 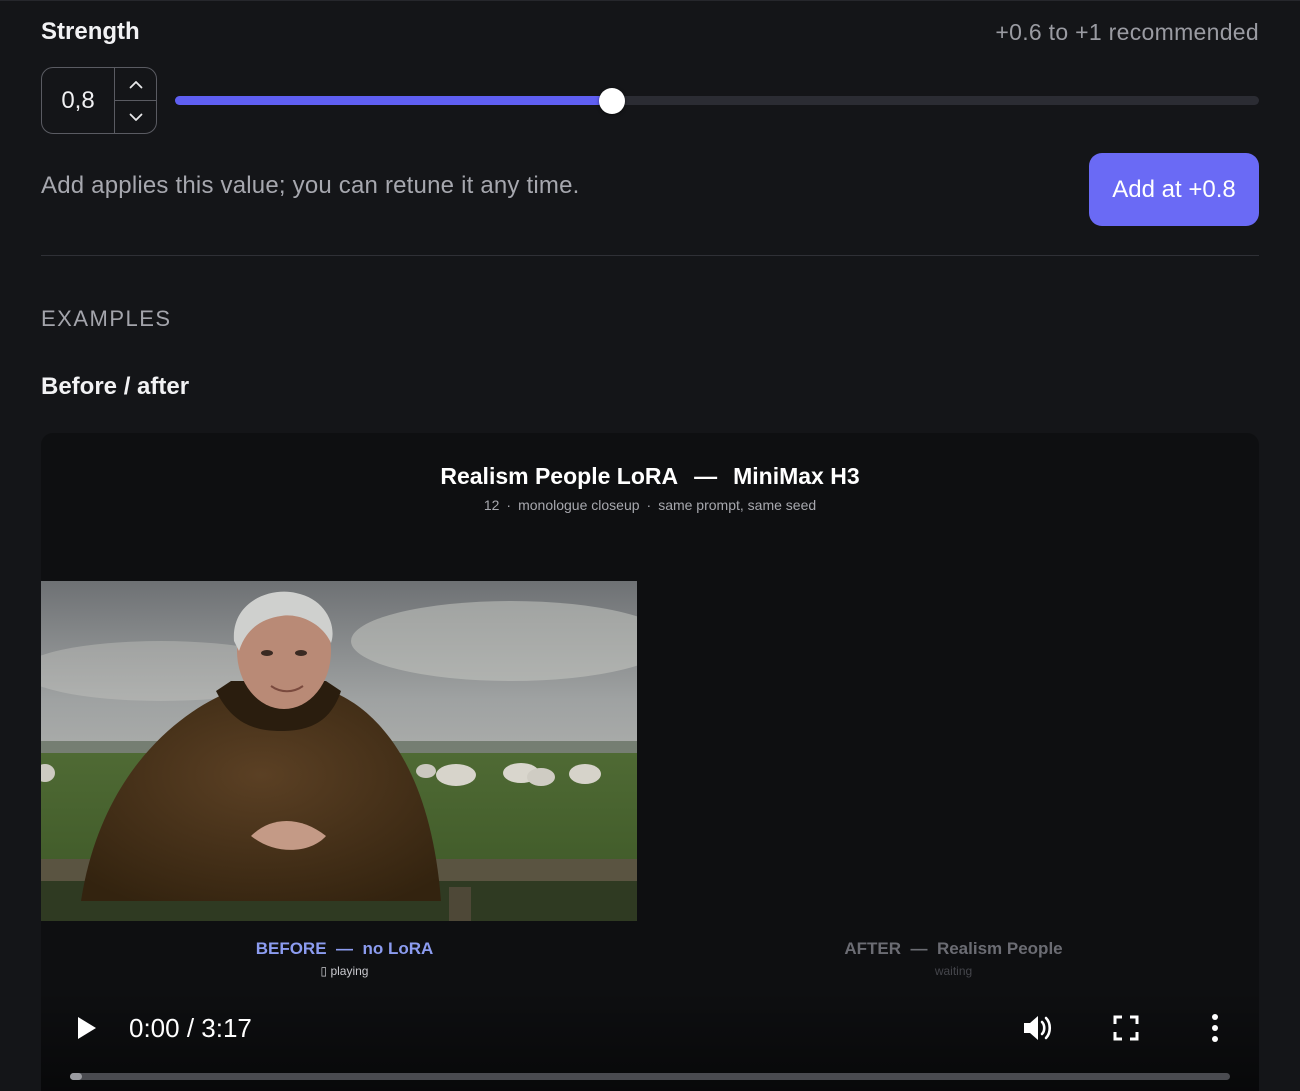 What do you see at coordinates (650, 0) in the screenshot?
I see `top-border` at bounding box center [650, 0].